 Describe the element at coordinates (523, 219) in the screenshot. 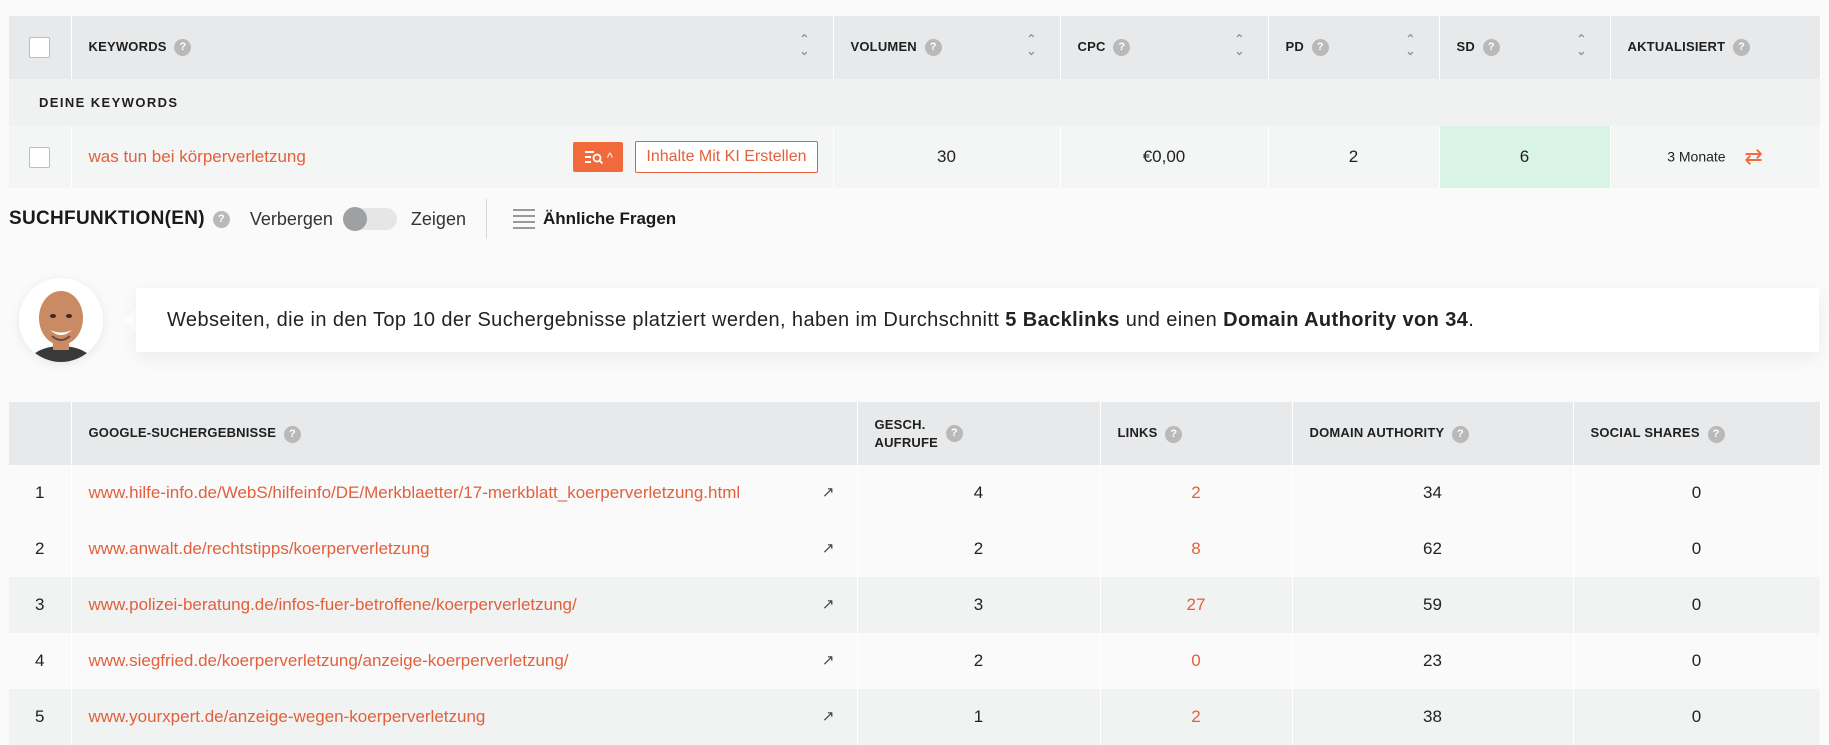

I see `list-icon` at that location.